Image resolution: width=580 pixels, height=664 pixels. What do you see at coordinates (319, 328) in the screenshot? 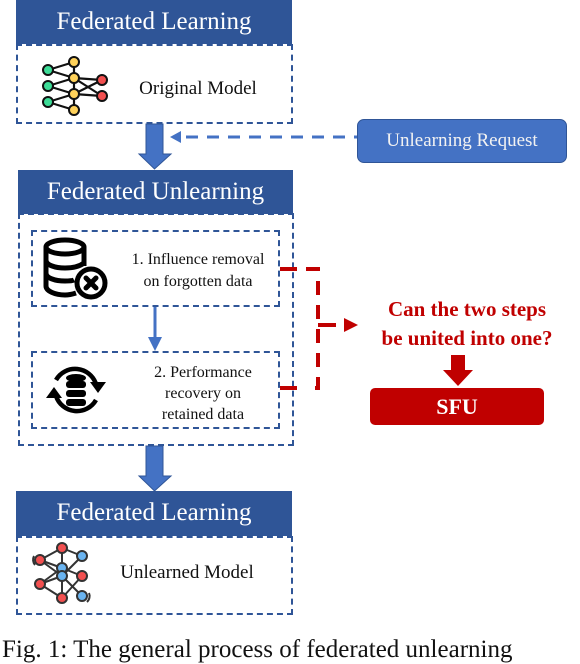
I see `red-bracket-connector` at bounding box center [319, 328].